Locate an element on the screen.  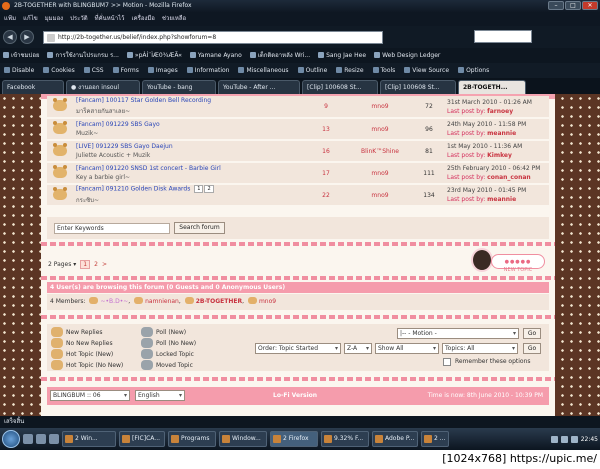
last-post-user: farnoey is located at coordinates (500, 111).